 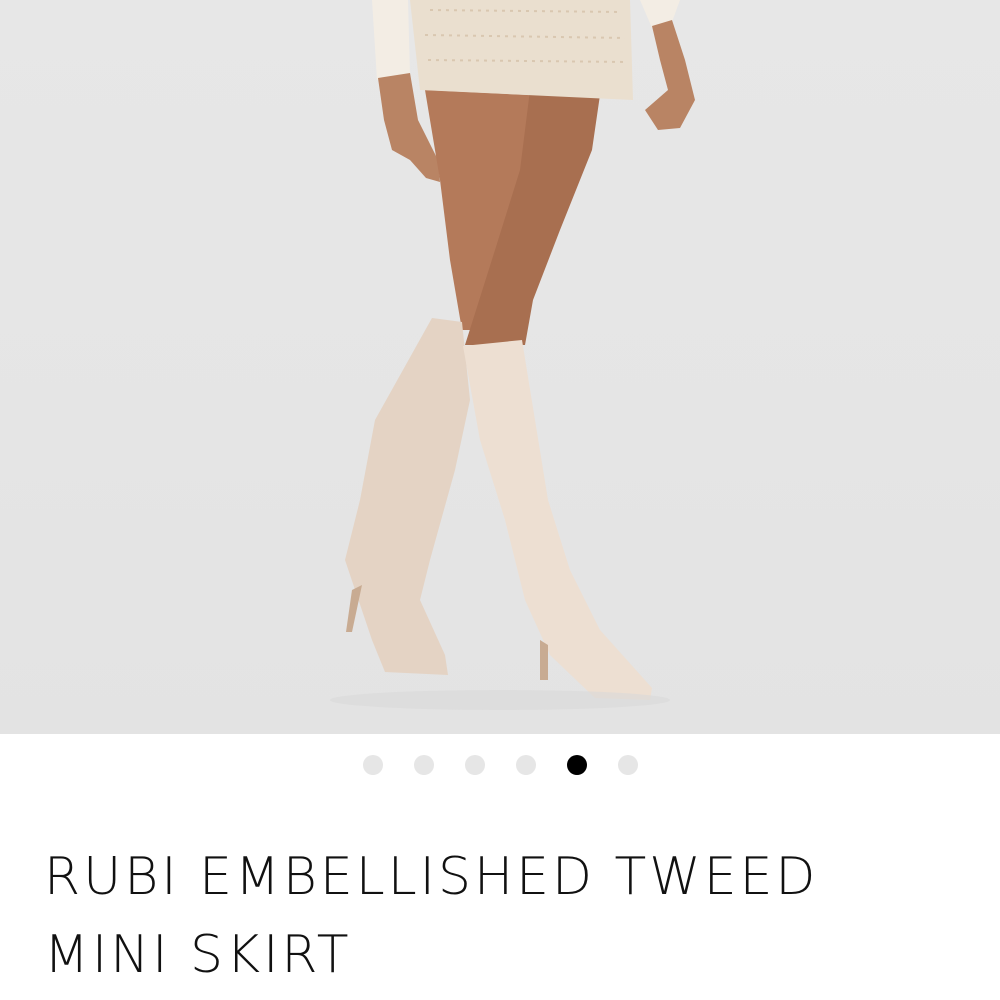 What do you see at coordinates (500, 768) in the screenshot?
I see `carousel-dots` at bounding box center [500, 768].